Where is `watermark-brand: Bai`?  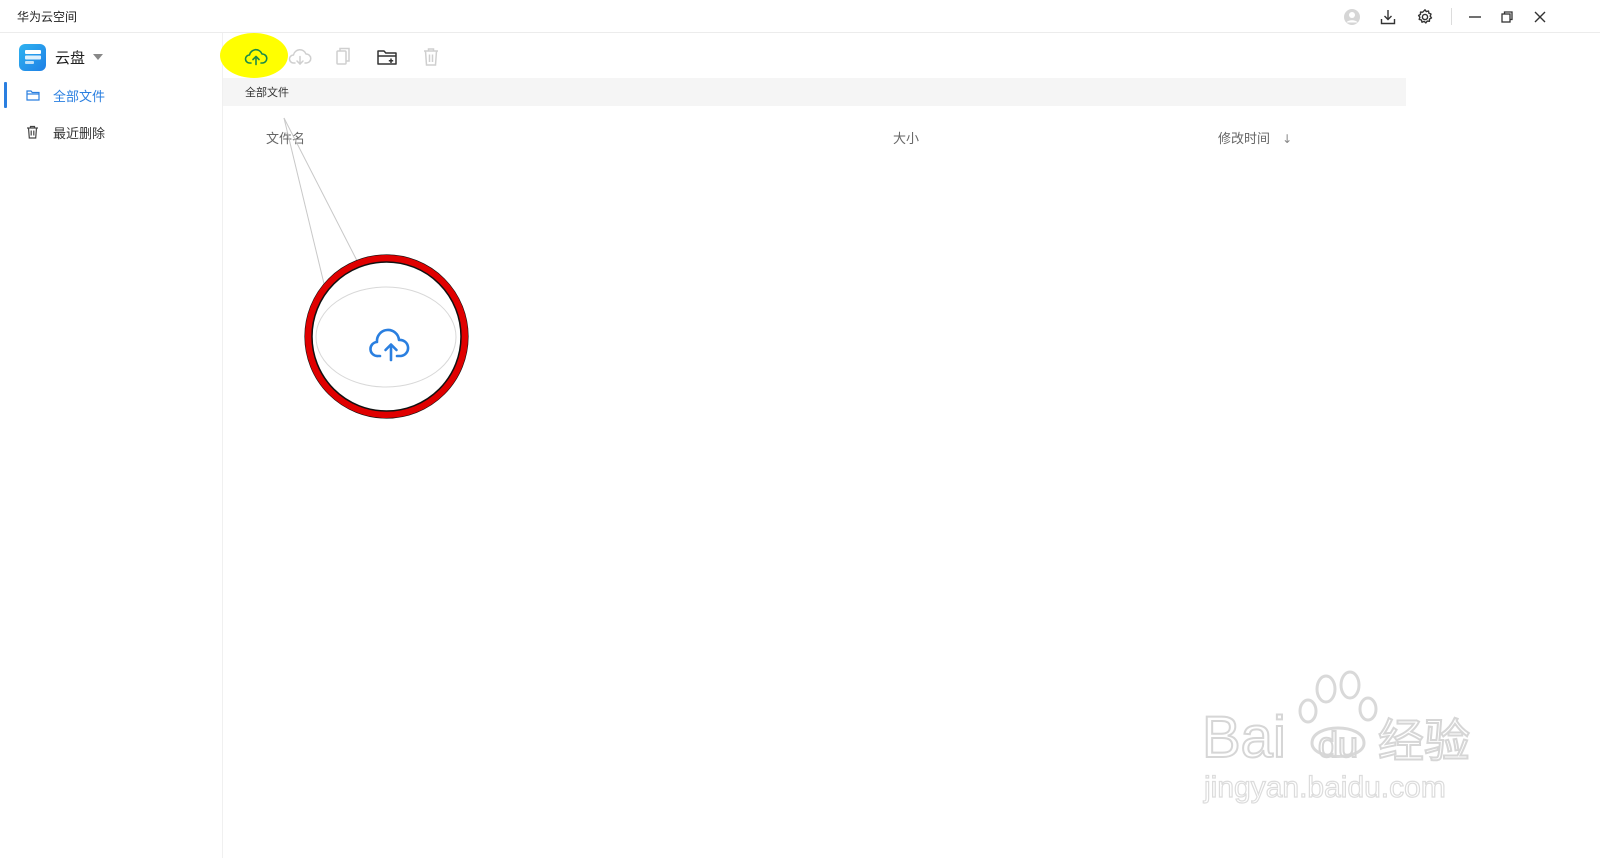
watermark-brand: Bai is located at coordinates (1244, 737).